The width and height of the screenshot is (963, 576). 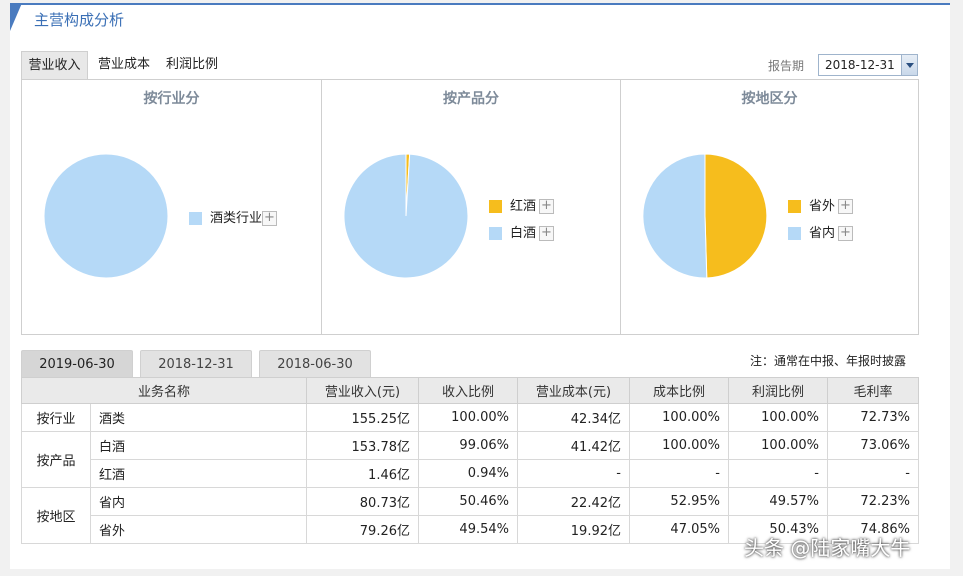 I want to click on table-row: 红酒 1.46亿 0.94% - - - -, so click(x=470, y=473).